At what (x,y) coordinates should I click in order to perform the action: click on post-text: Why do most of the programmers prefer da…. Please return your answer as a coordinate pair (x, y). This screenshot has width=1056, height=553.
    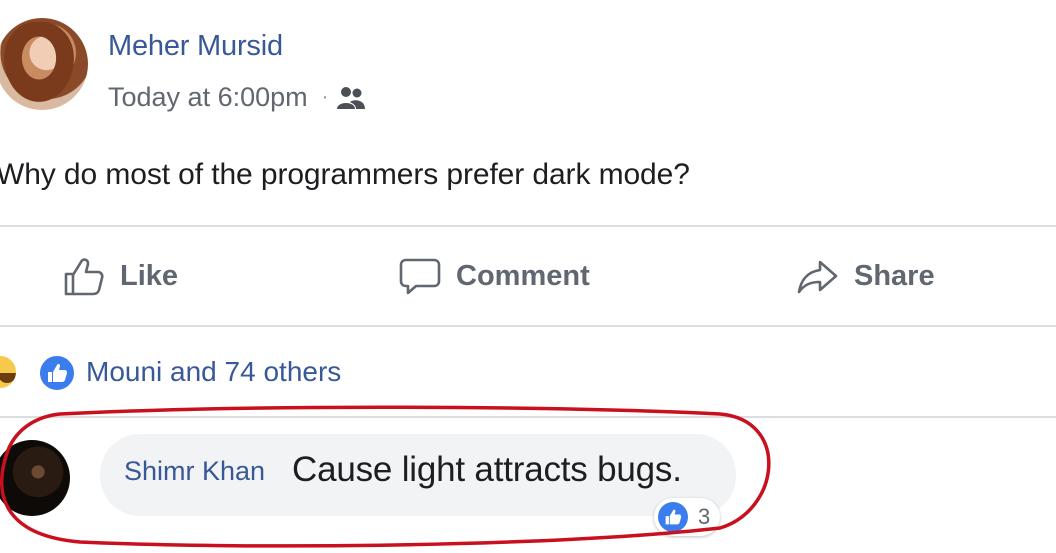
    Looking at the image, I should click on (345, 174).